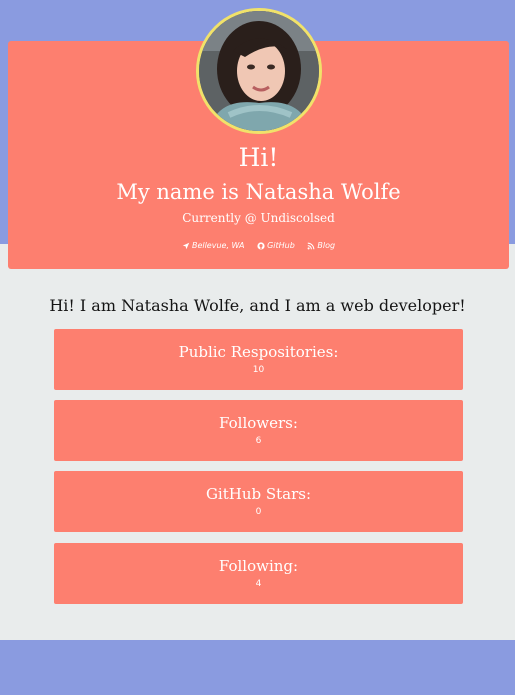  Describe the element at coordinates (261, 246) in the screenshot. I see `github-icon` at that location.